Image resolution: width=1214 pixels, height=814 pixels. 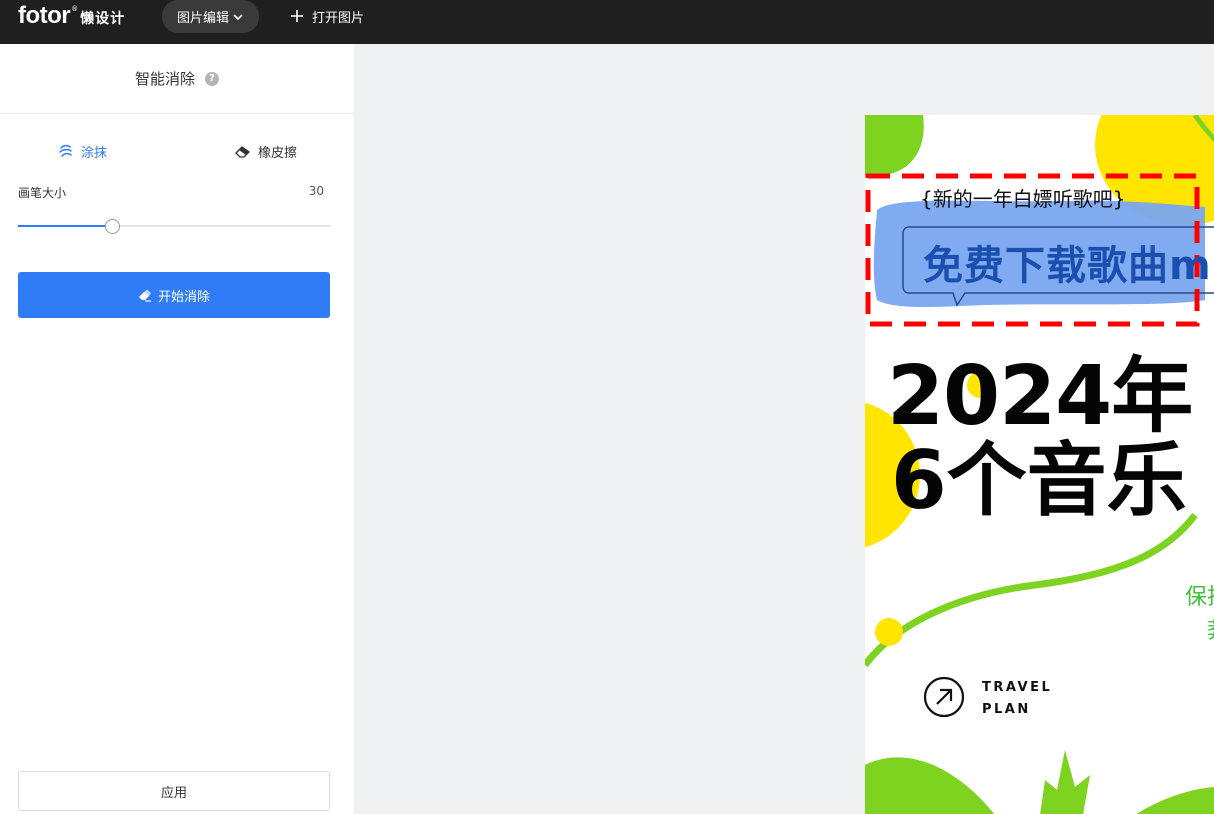 I want to click on start-erase-label: 开始消除, so click(x=183, y=297).